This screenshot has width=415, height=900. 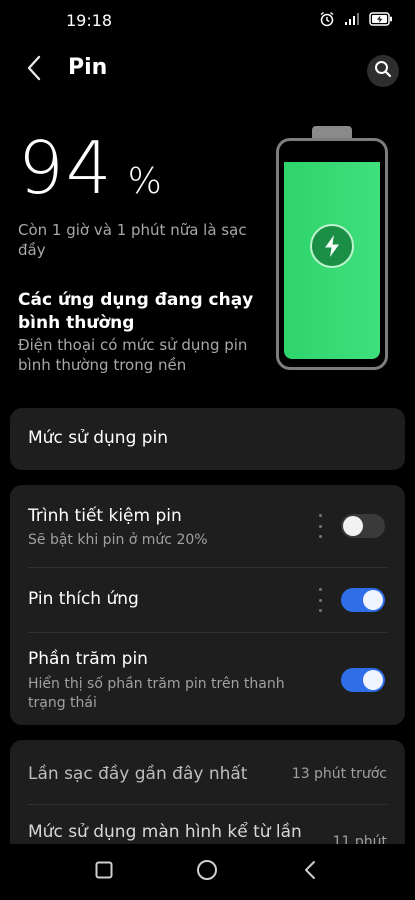 What do you see at coordinates (132, 240) in the screenshot?
I see `charge-time-remaining: Còn 1 giờ và 1 phút nữa là sạc đầy` at bounding box center [132, 240].